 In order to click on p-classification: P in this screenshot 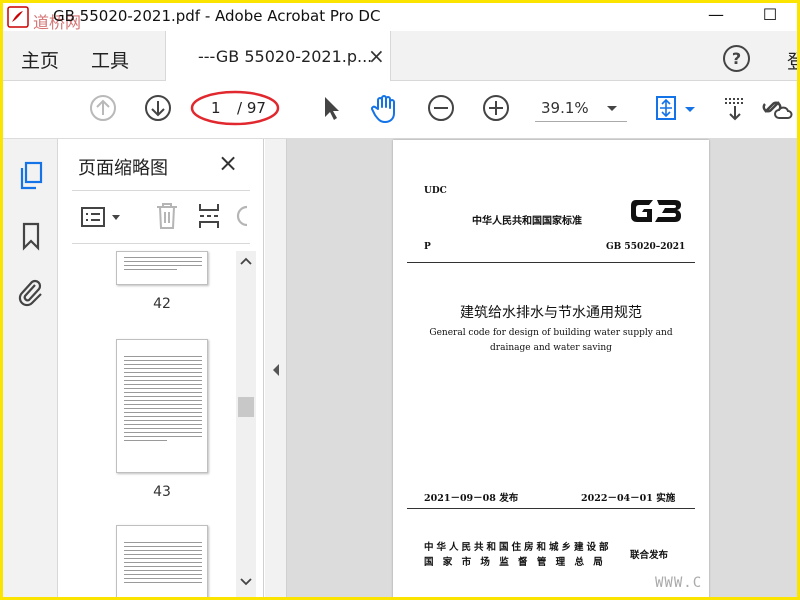, I will do `click(427, 247)`.